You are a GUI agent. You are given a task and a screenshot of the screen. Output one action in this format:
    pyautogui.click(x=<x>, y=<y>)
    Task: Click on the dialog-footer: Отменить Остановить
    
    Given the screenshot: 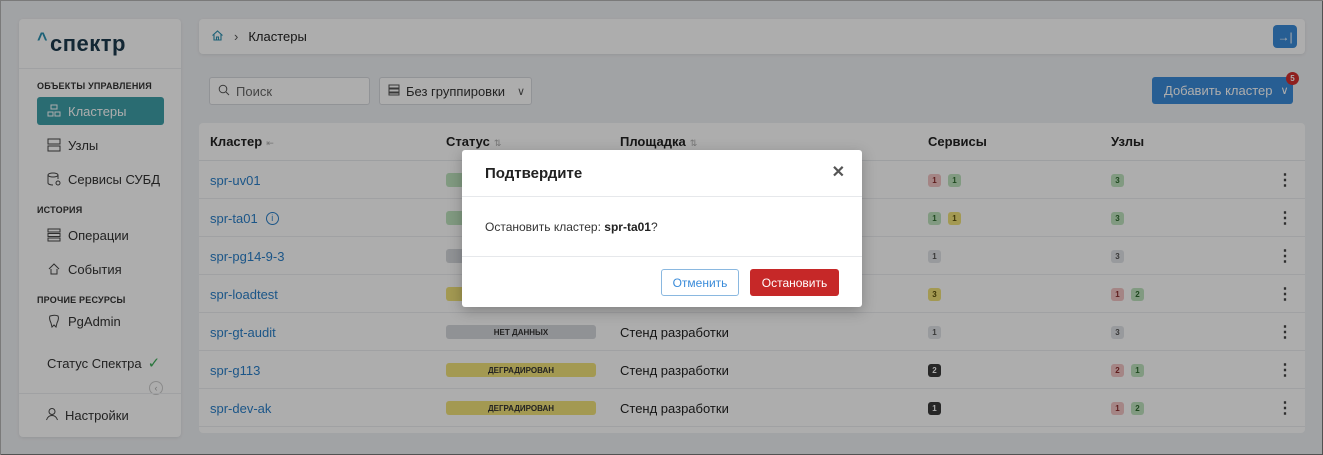 What is the action you would take?
    pyautogui.click(x=662, y=282)
    